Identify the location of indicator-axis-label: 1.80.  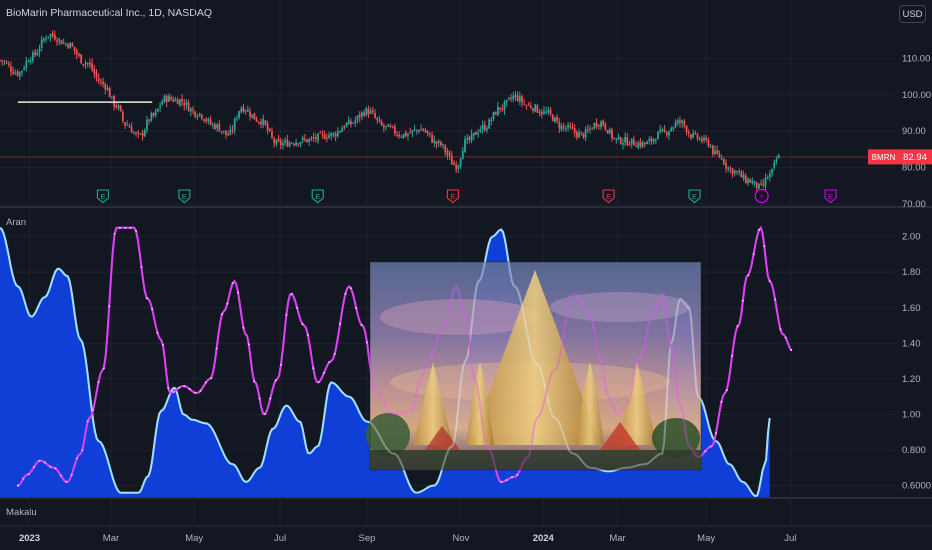
(911, 272).